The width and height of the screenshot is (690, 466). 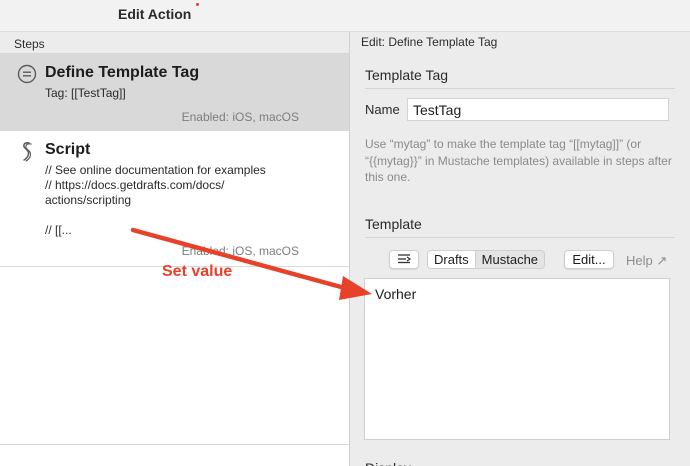 I want to click on text-format-button, so click(x=404, y=259).